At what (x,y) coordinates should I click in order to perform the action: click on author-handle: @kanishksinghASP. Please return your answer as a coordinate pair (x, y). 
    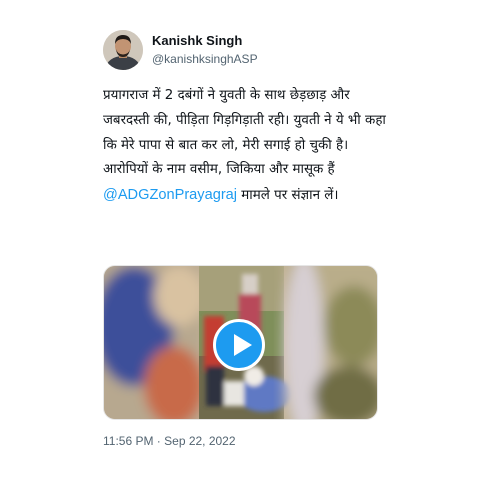
    Looking at the image, I should click on (205, 59).